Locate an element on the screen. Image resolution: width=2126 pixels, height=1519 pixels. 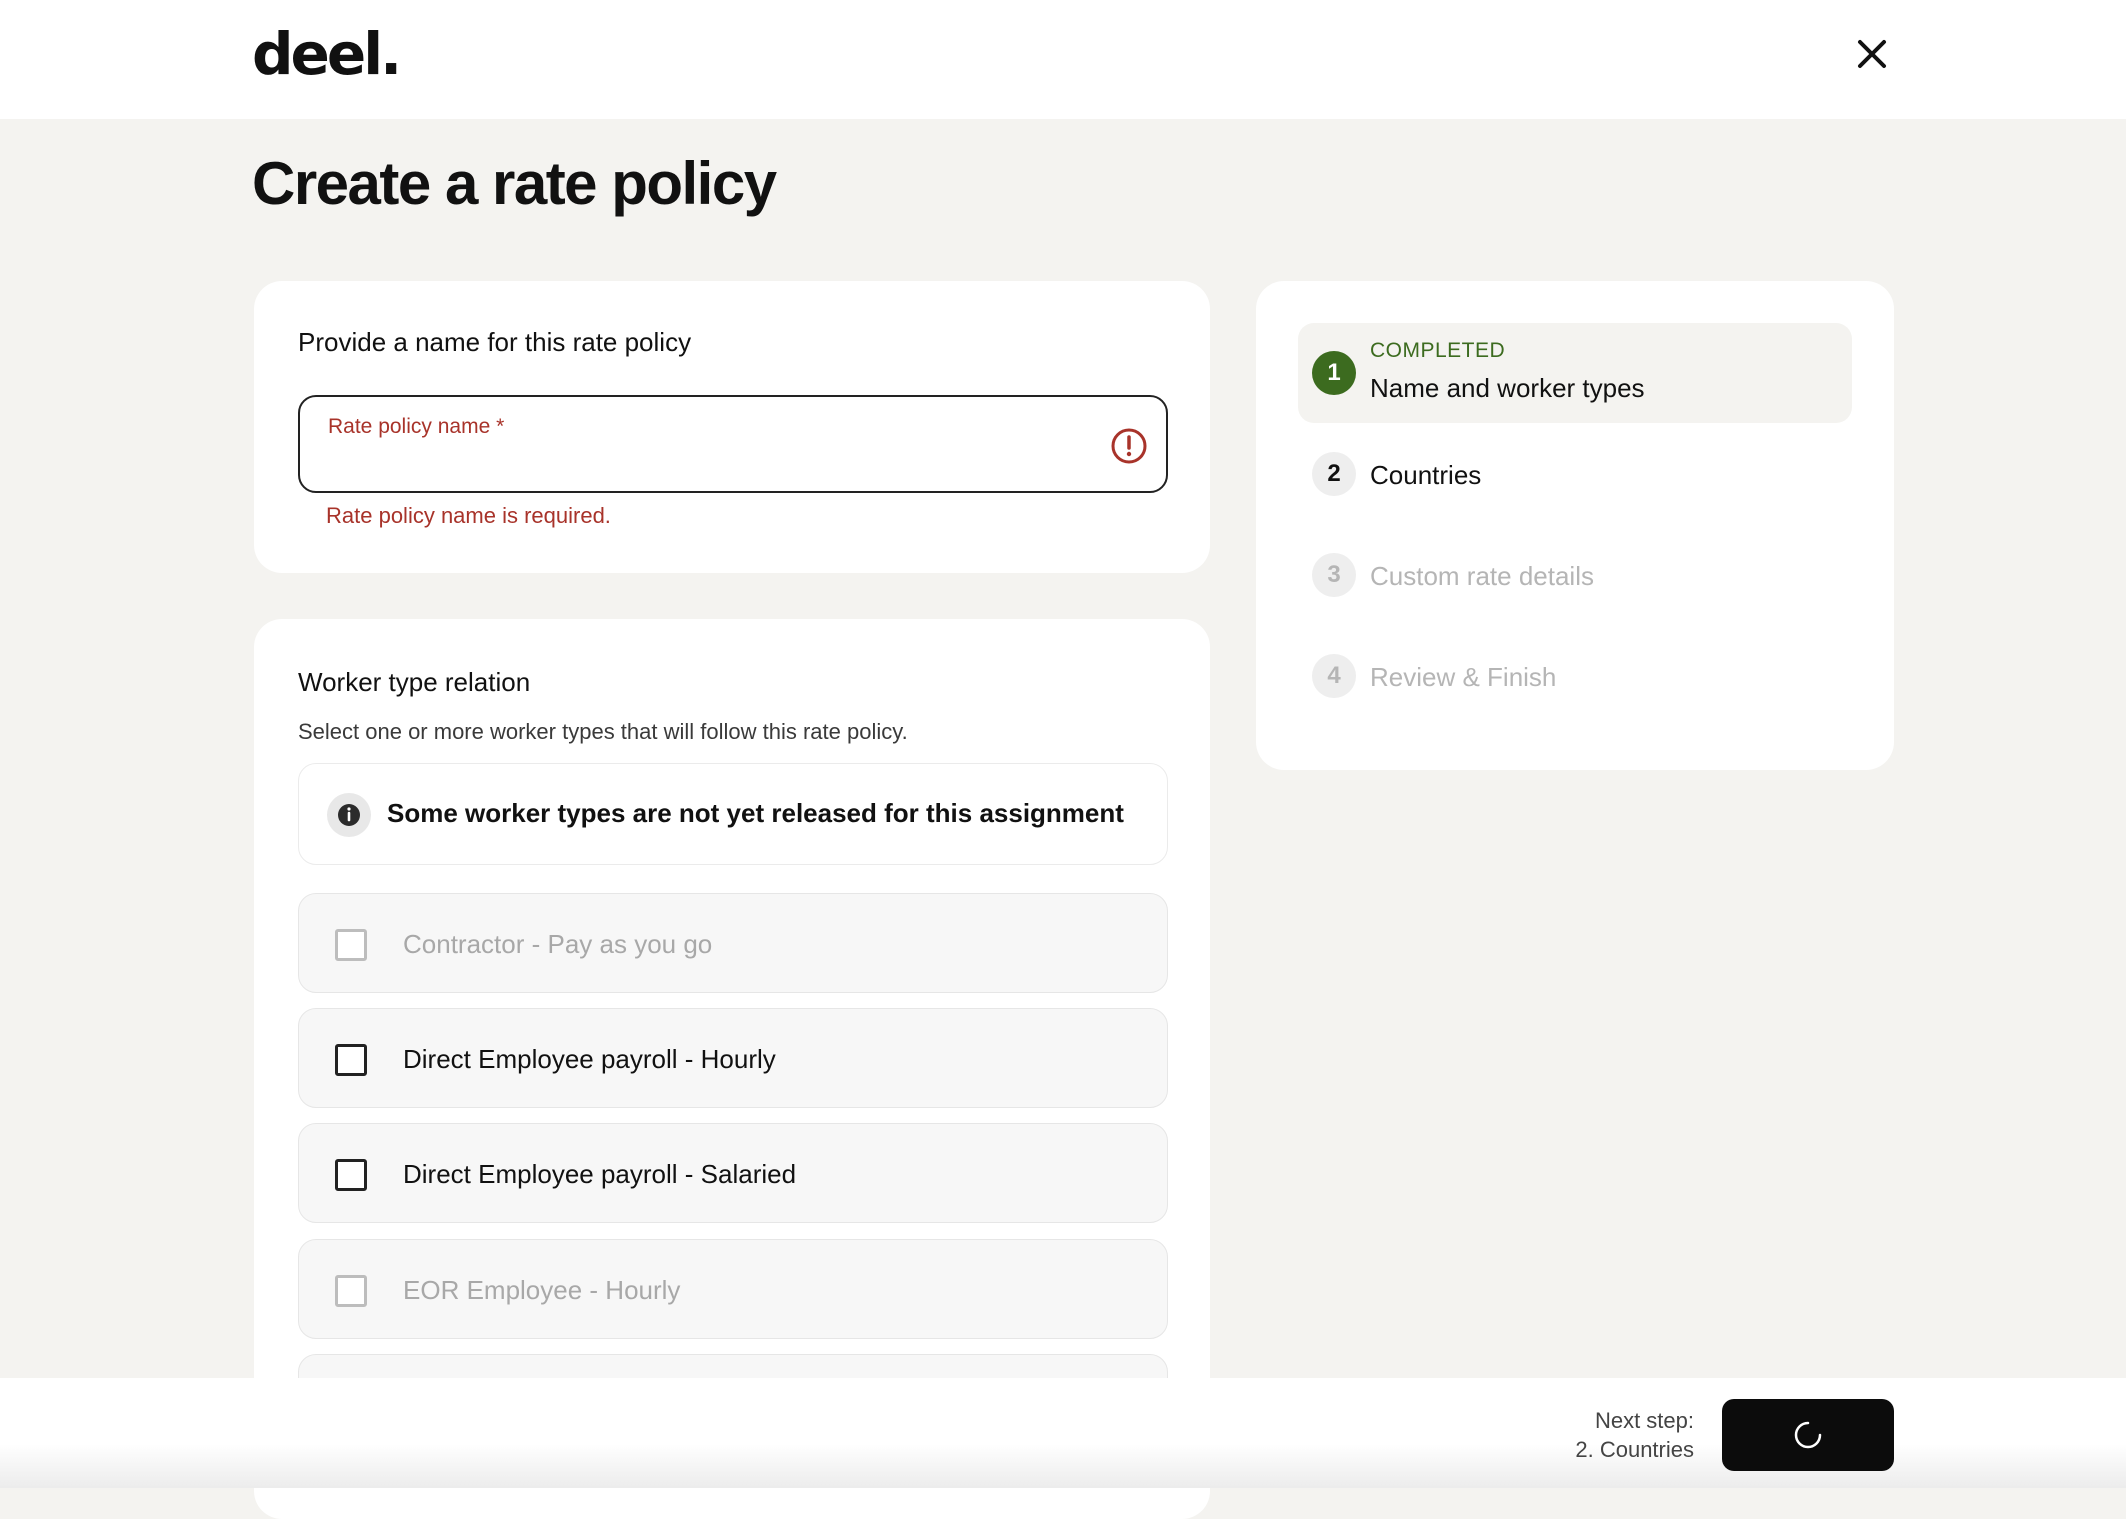
step-2: 2 Countries is located at coordinates (1575, 474).